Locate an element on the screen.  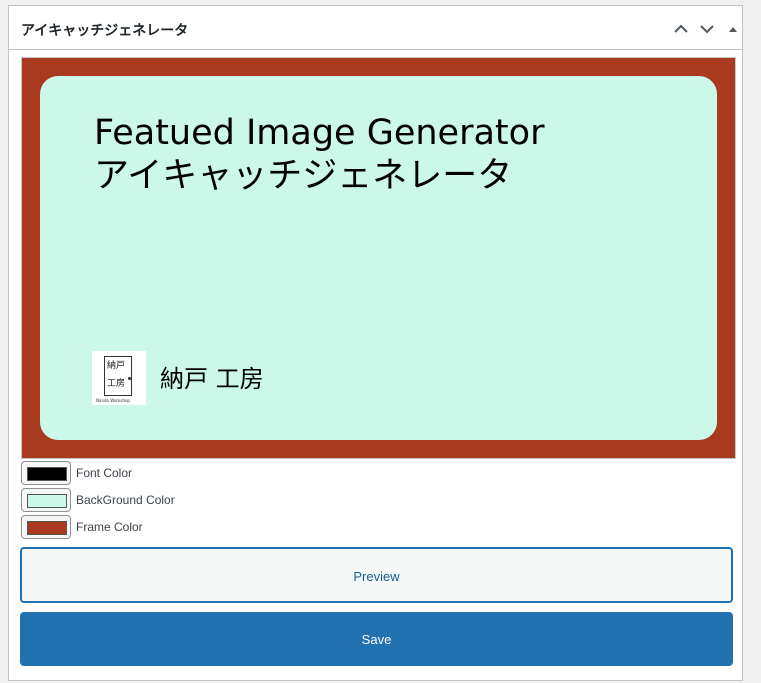
toggle-triangle-icon is located at coordinates (733, 29).